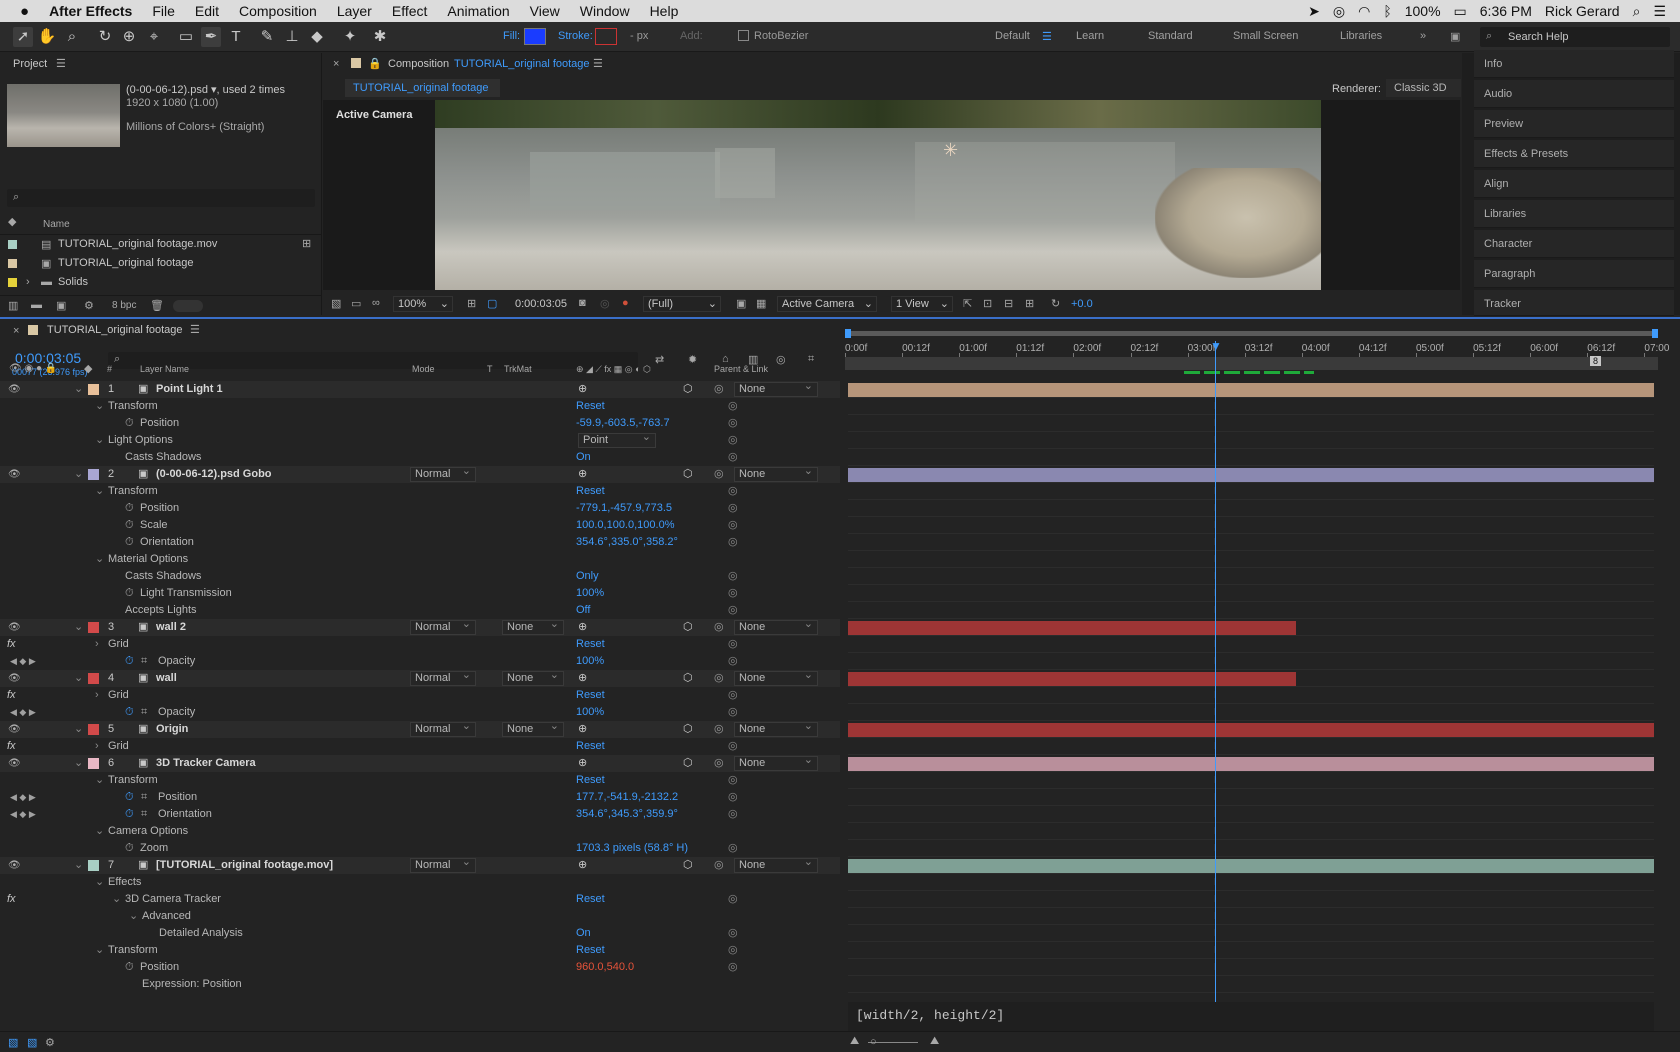 The width and height of the screenshot is (1680, 1052). I want to click on expand-chevron-icon: ›, so click(97, 695).